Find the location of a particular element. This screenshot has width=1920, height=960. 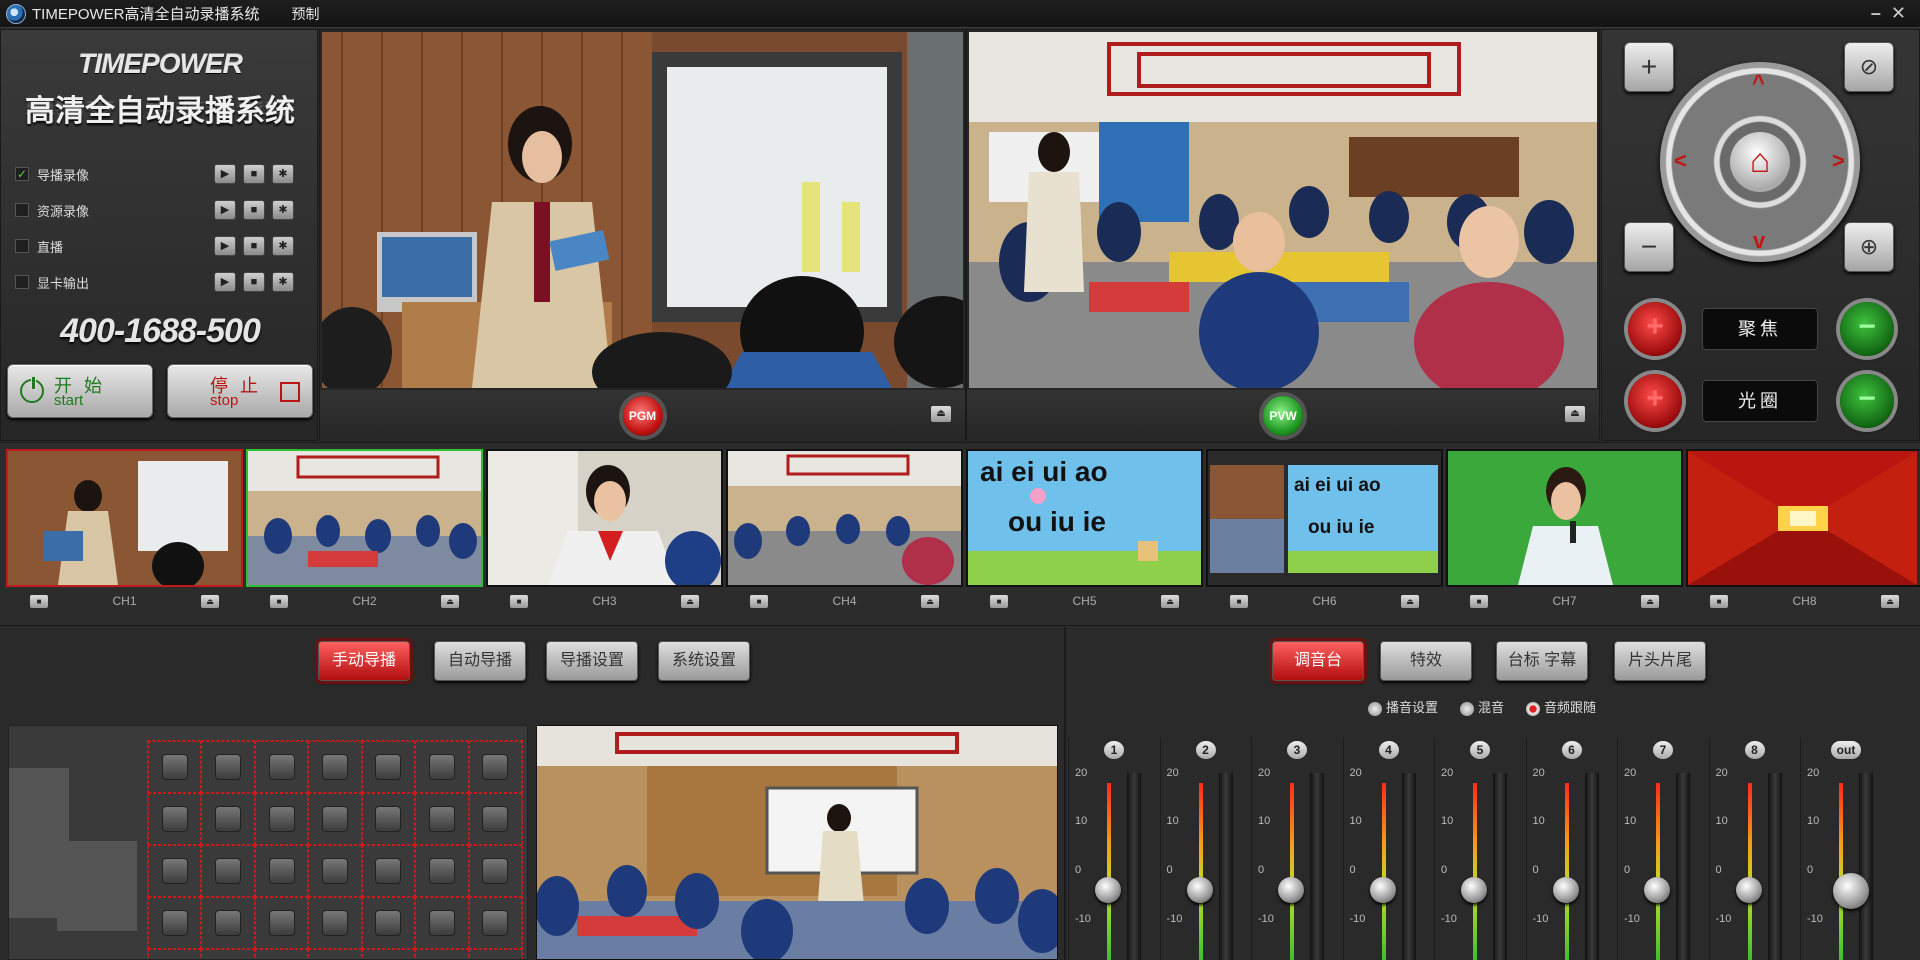

option-mix: 混音 is located at coordinates (1482, 706).